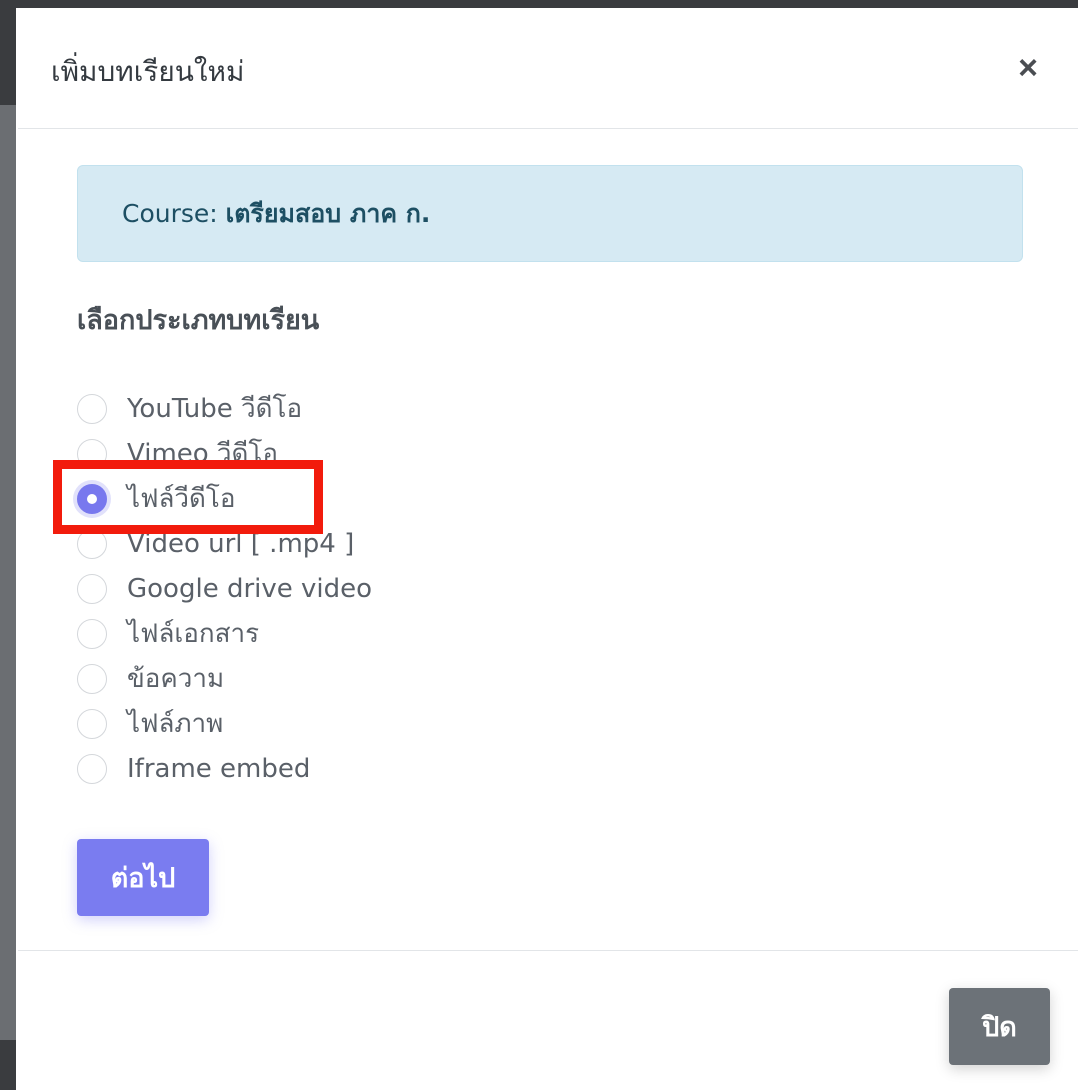  I want to click on lesson-type-option: ไฟล์เอกสาร, so click(377, 633).